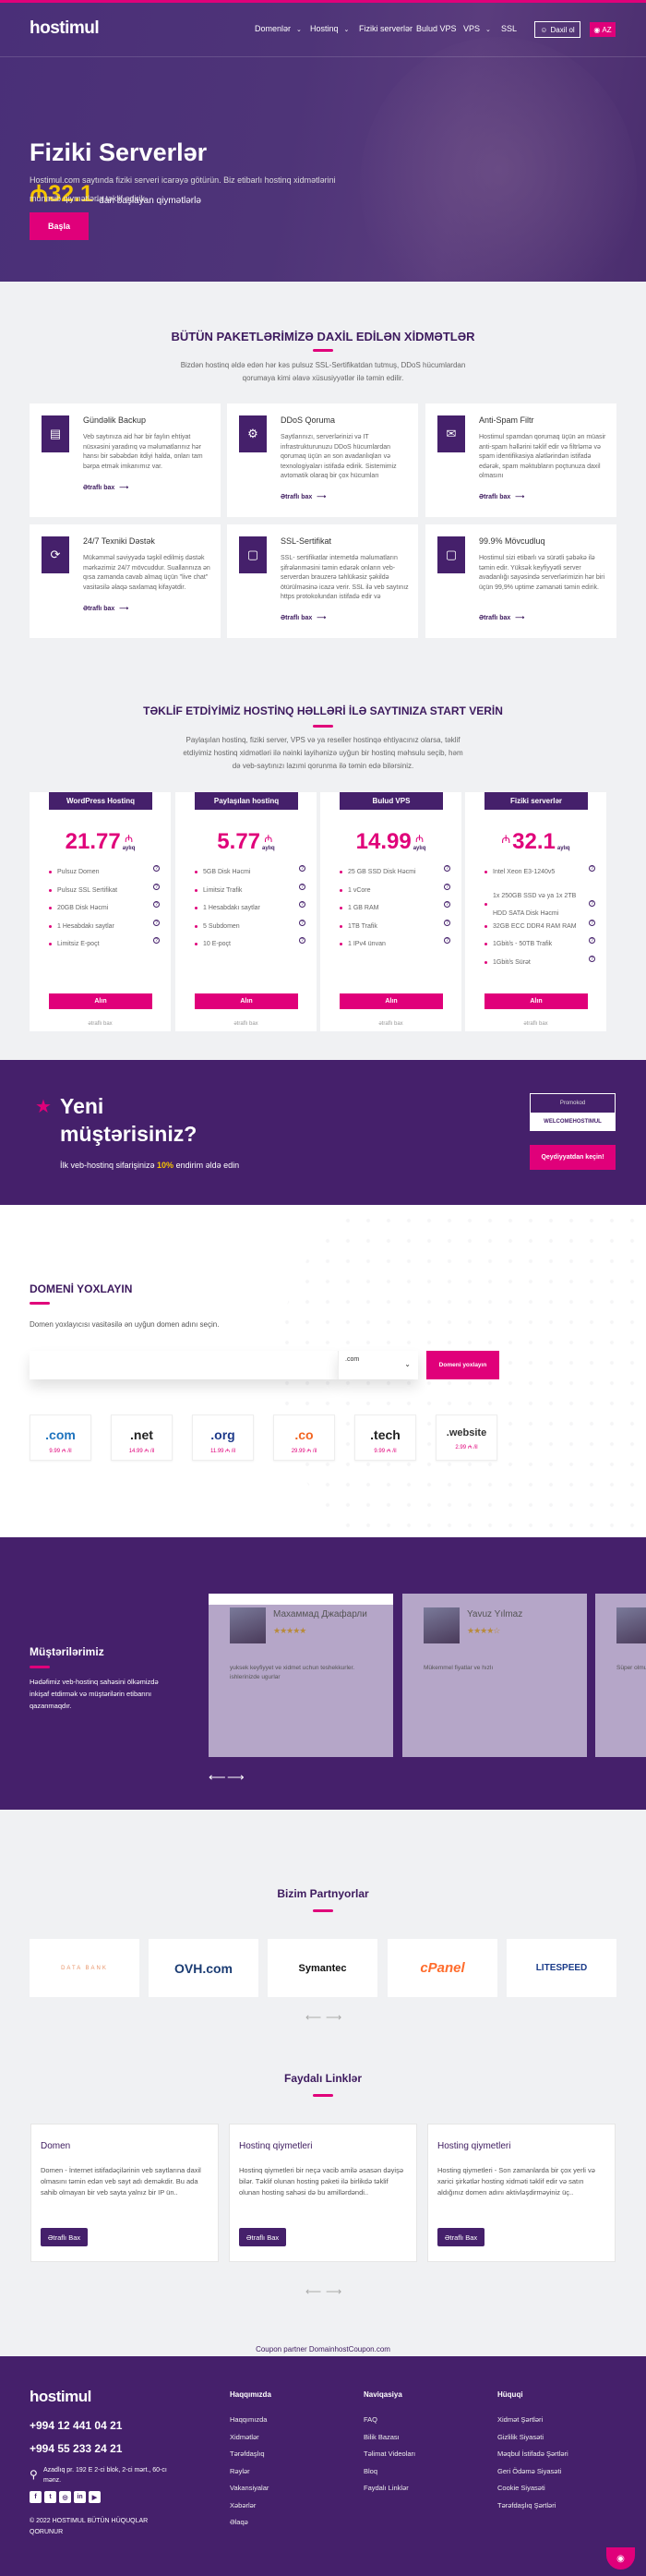 The image size is (646, 2576). I want to click on facebook-icon: f, so click(36, 2497).